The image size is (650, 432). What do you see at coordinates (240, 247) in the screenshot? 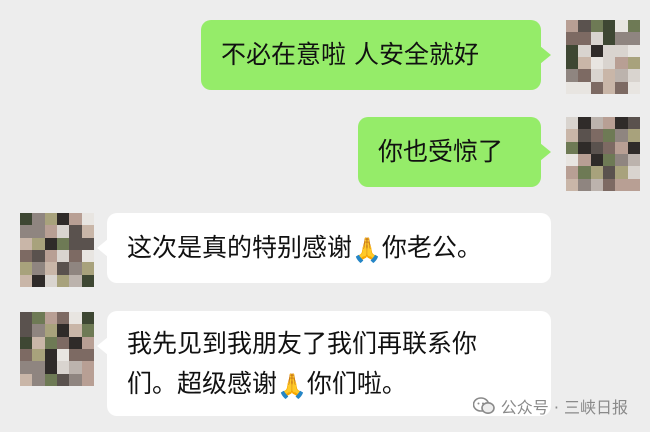
I see `message-text-part: 这次是真的特别感谢` at bounding box center [240, 247].